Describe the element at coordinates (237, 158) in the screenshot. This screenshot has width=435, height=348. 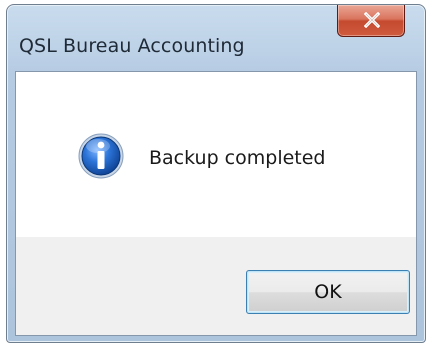
I see `message-text: Backup completed` at that location.